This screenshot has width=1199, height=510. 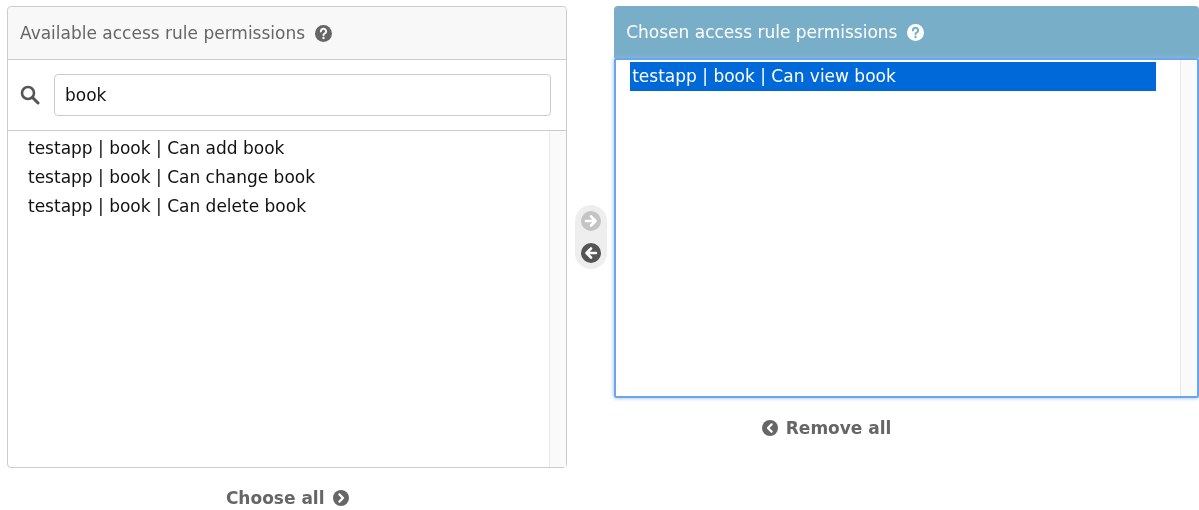 What do you see at coordinates (163, 33) in the screenshot?
I see `panel-title: Available access rule permissions` at bounding box center [163, 33].